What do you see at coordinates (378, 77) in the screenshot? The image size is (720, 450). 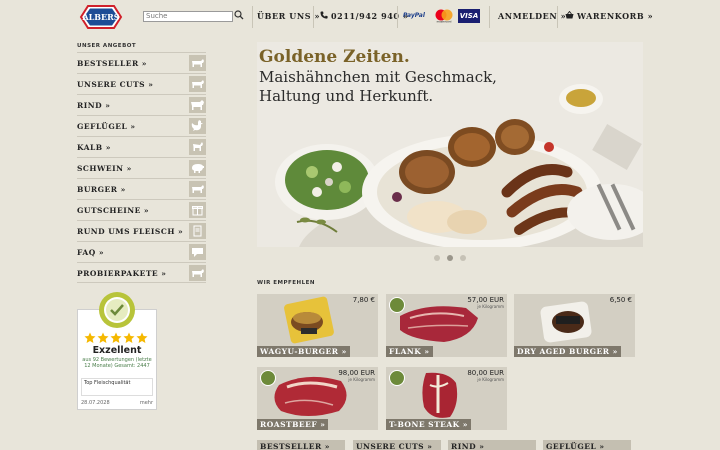 I see `hero-subline-1: Maishähnchen mit Geschmack,` at bounding box center [378, 77].